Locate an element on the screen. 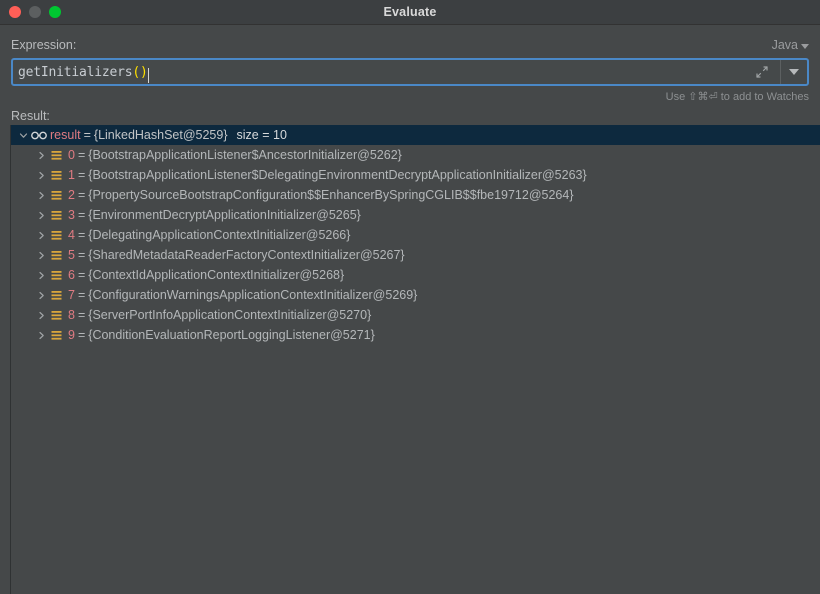 Image resolution: width=820 pixels, height=594 pixels. language-selector: Java is located at coordinates (790, 45).